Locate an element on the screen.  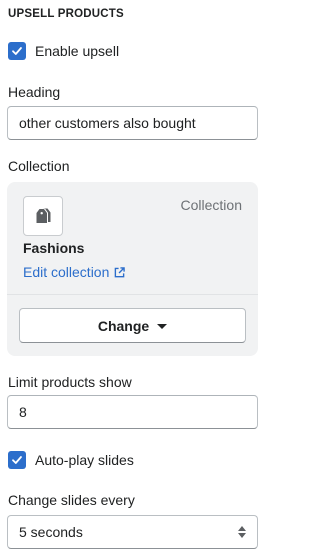
edit-collection-link: Edit collection is located at coordinates (74, 272).